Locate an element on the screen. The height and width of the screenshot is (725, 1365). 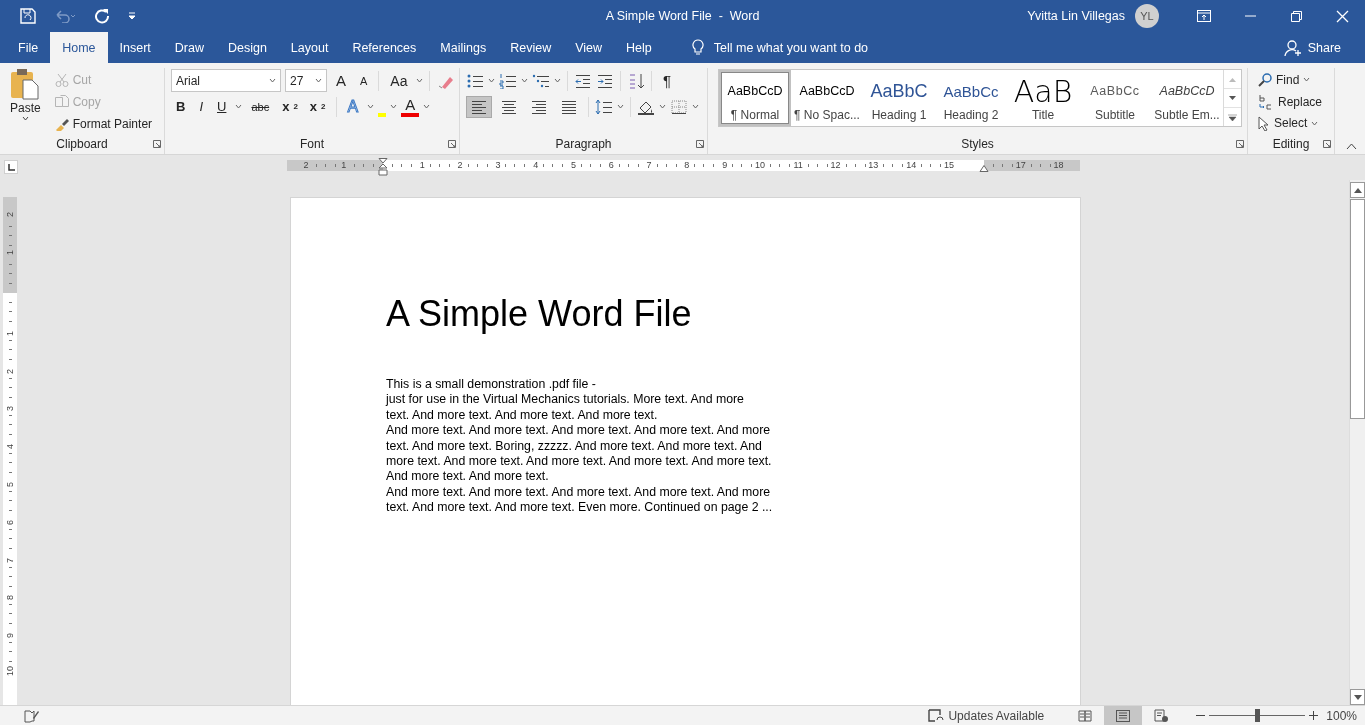
underline-button: U is located at coordinates (222, 106).